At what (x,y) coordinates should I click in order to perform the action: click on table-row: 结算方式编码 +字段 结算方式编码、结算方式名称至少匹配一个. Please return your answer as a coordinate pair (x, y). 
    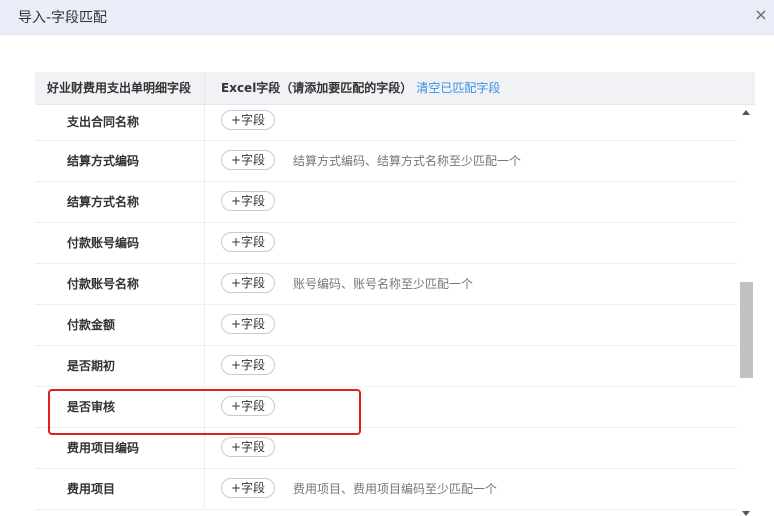
    Looking at the image, I should click on (386, 161).